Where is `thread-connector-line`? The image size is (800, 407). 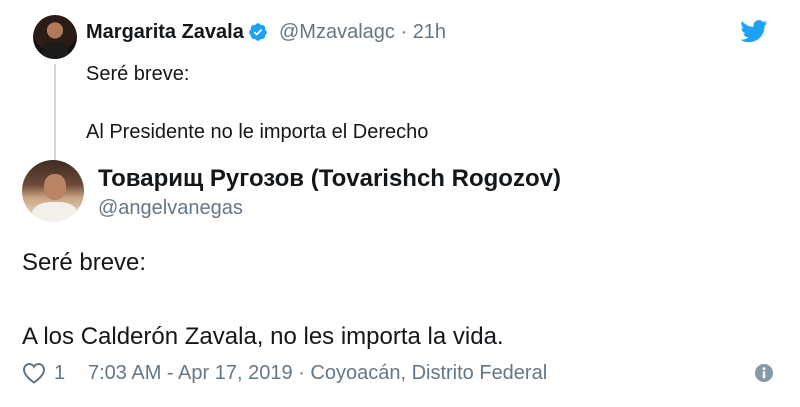
thread-connector-line is located at coordinates (55, 113).